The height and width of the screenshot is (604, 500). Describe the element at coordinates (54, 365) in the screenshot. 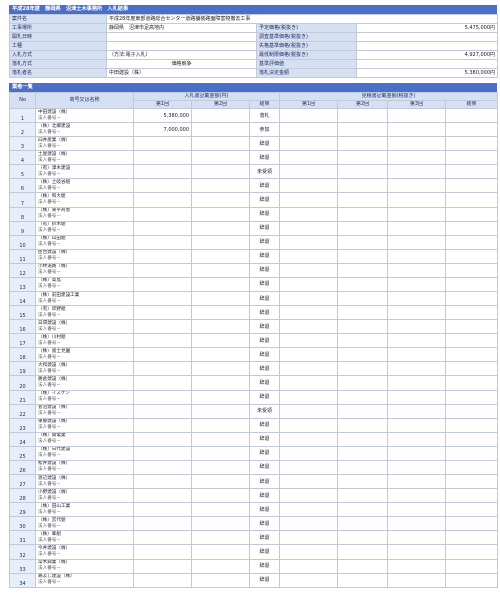

I see `bidder-name: 大和建設（株）` at that location.